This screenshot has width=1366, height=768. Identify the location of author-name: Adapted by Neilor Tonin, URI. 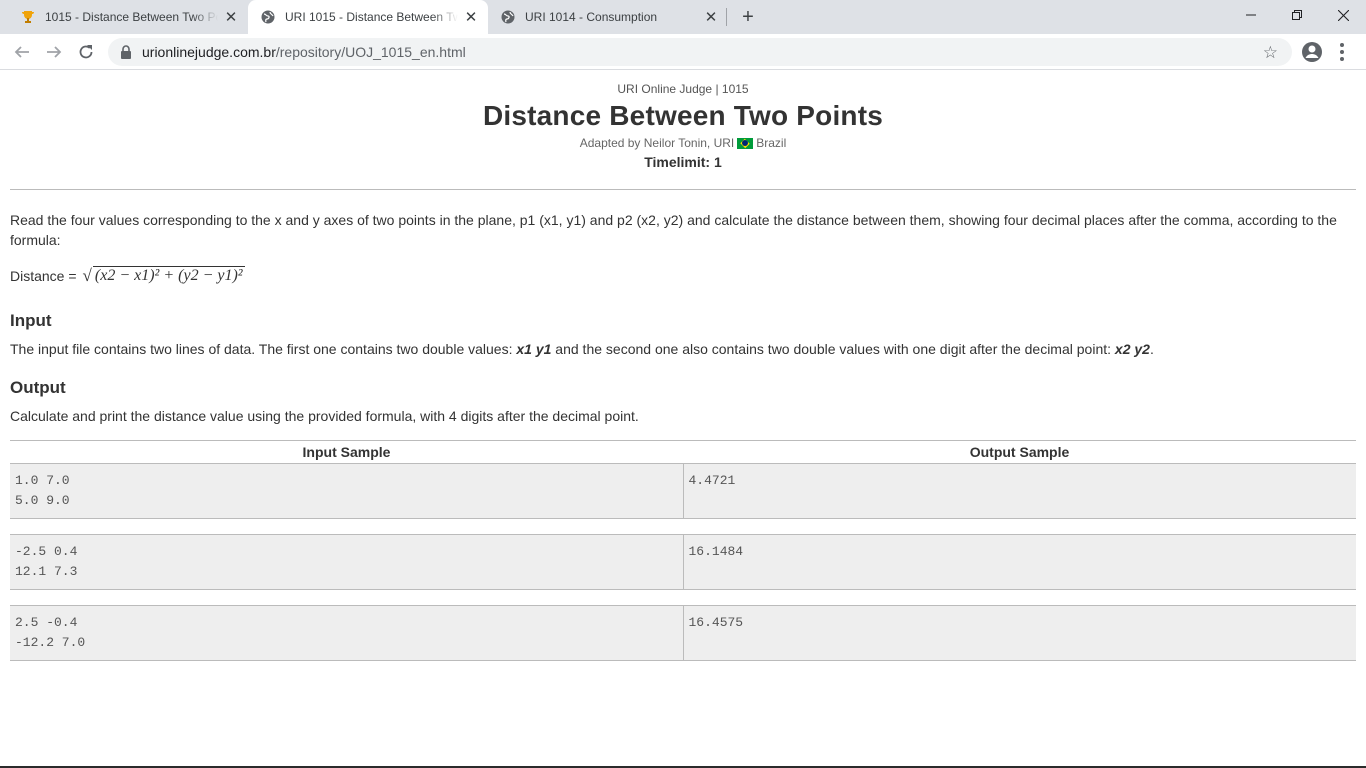
(657, 143).